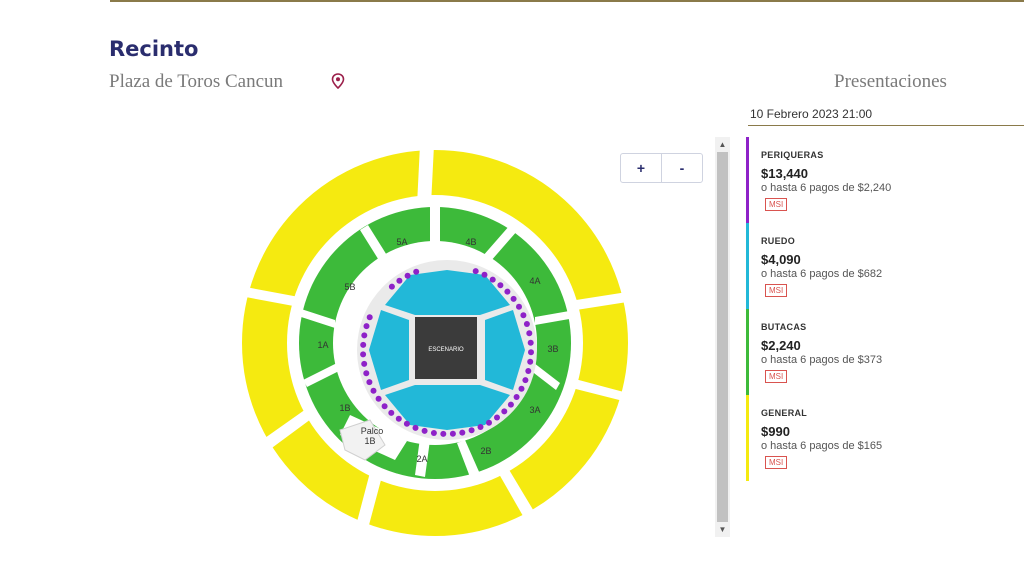  What do you see at coordinates (781, 345) in the screenshot?
I see `category-price: $2,240` at bounding box center [781, 345].